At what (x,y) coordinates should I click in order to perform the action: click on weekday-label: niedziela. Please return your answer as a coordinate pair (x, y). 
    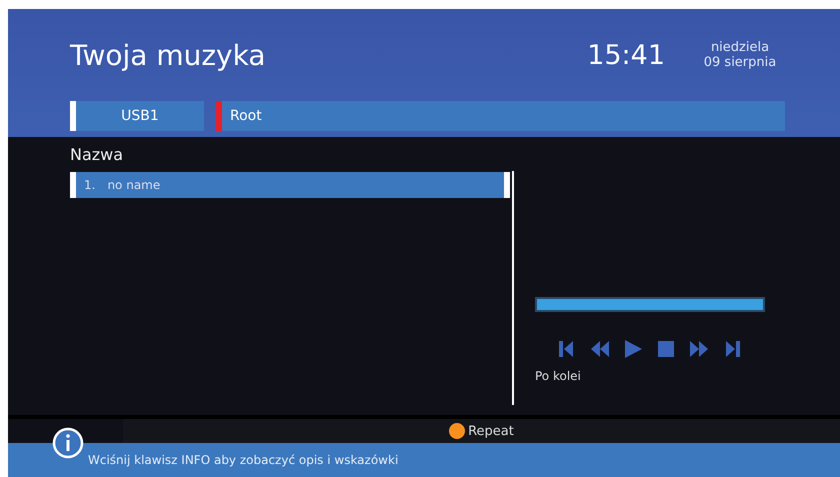
    Looking at the image, I should click on (740, 47).